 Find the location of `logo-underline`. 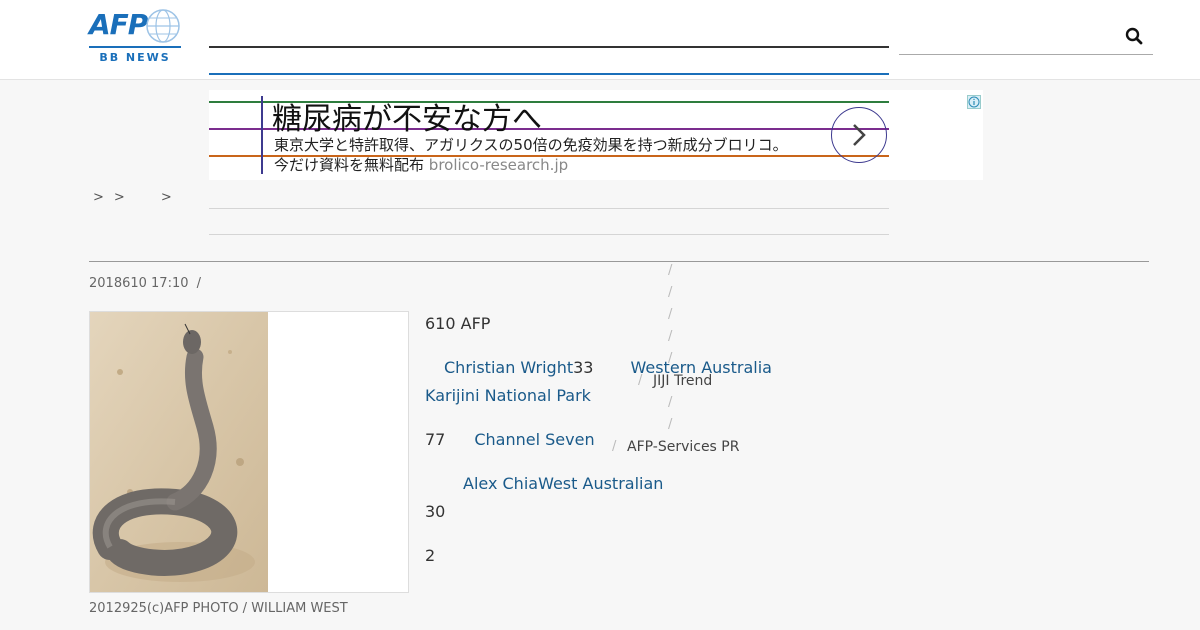

logo-underline is located at coordinates (135, 47).